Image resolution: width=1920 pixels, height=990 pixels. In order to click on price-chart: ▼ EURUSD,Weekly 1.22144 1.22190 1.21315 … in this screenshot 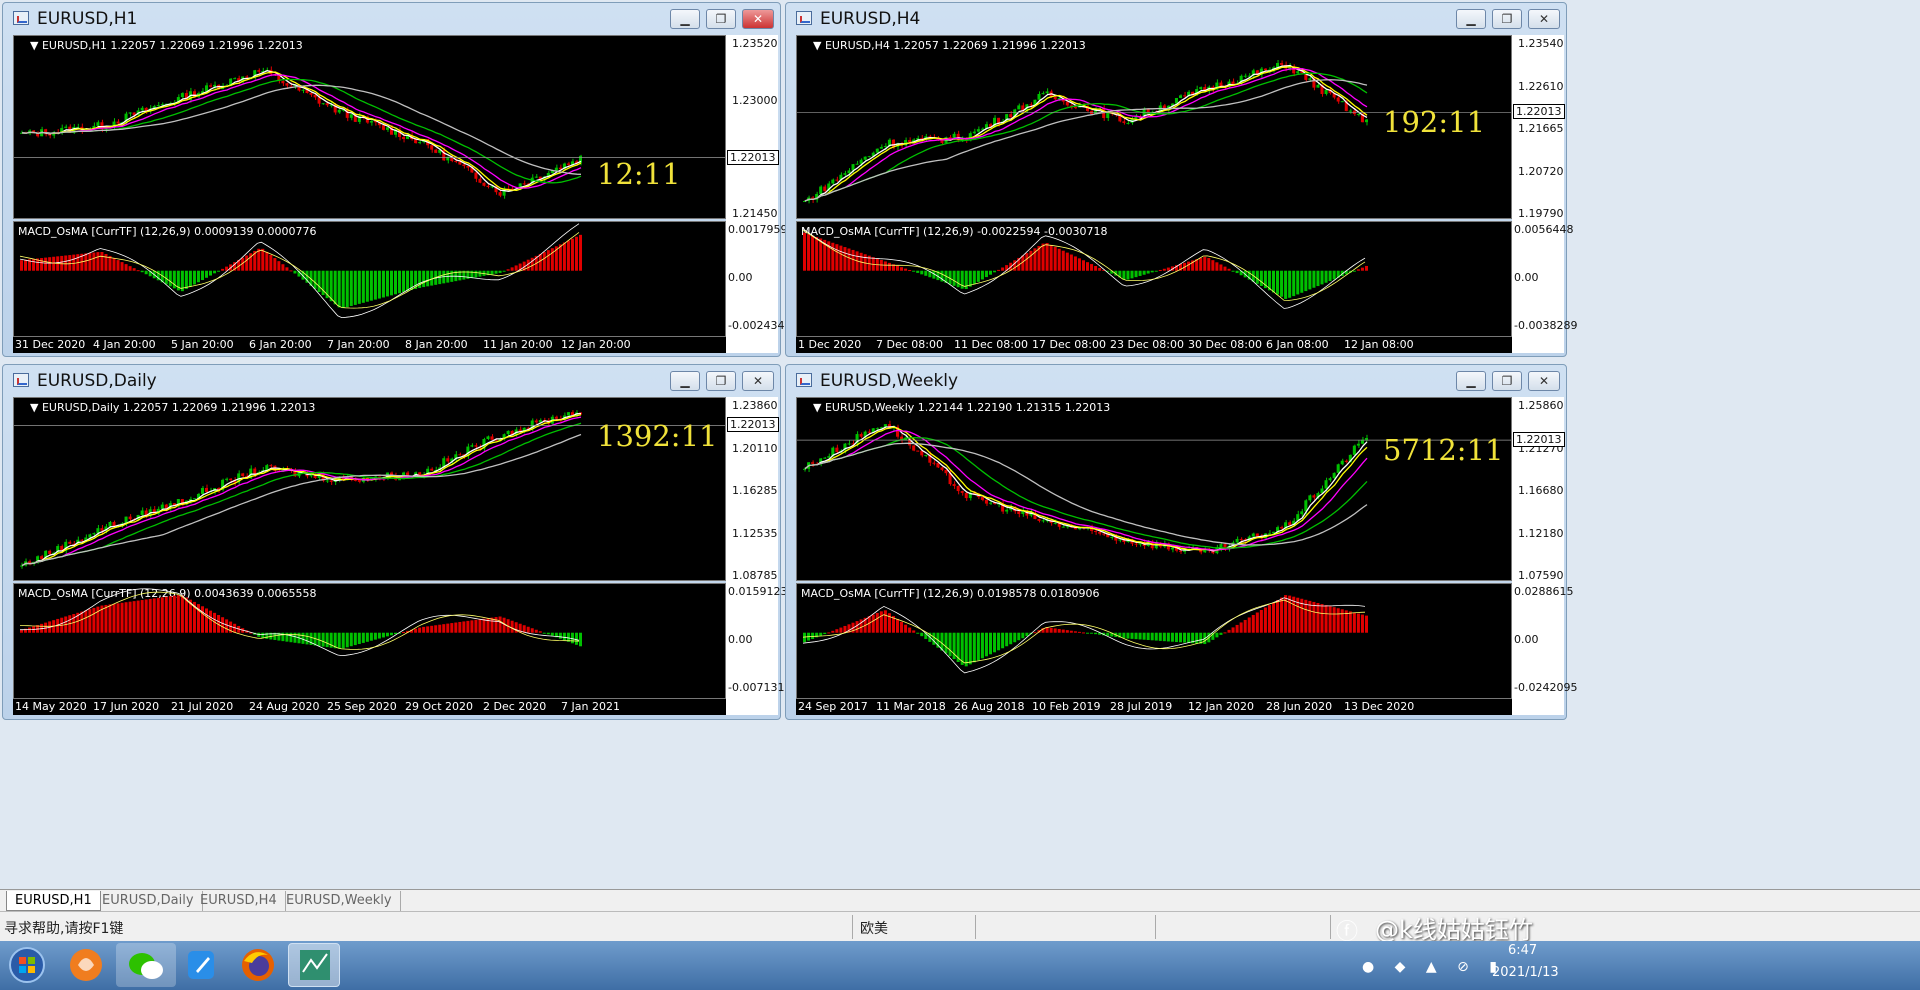, I will do `click(1154, 489)`.